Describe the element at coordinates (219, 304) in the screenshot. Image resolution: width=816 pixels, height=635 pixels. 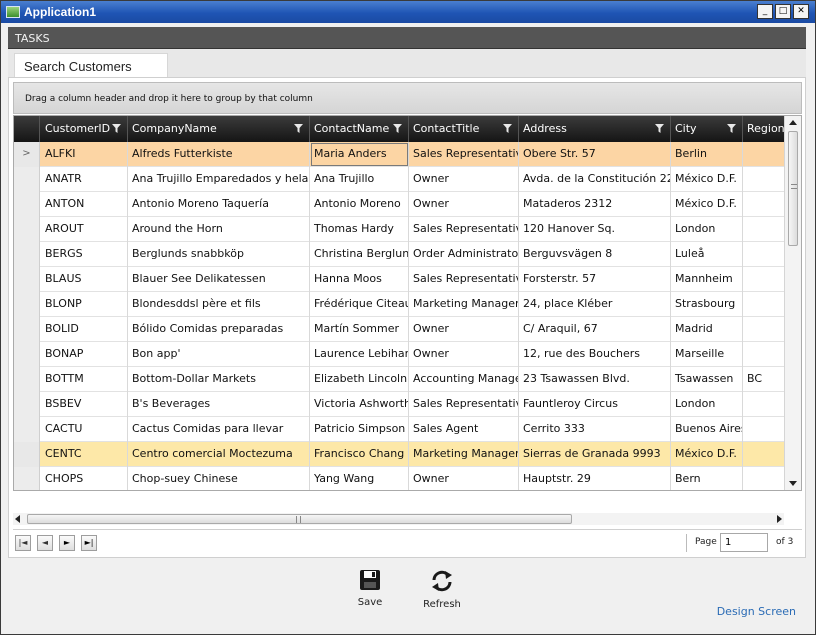
I see `table-cell: Blondesddsl père et fils` at that location.